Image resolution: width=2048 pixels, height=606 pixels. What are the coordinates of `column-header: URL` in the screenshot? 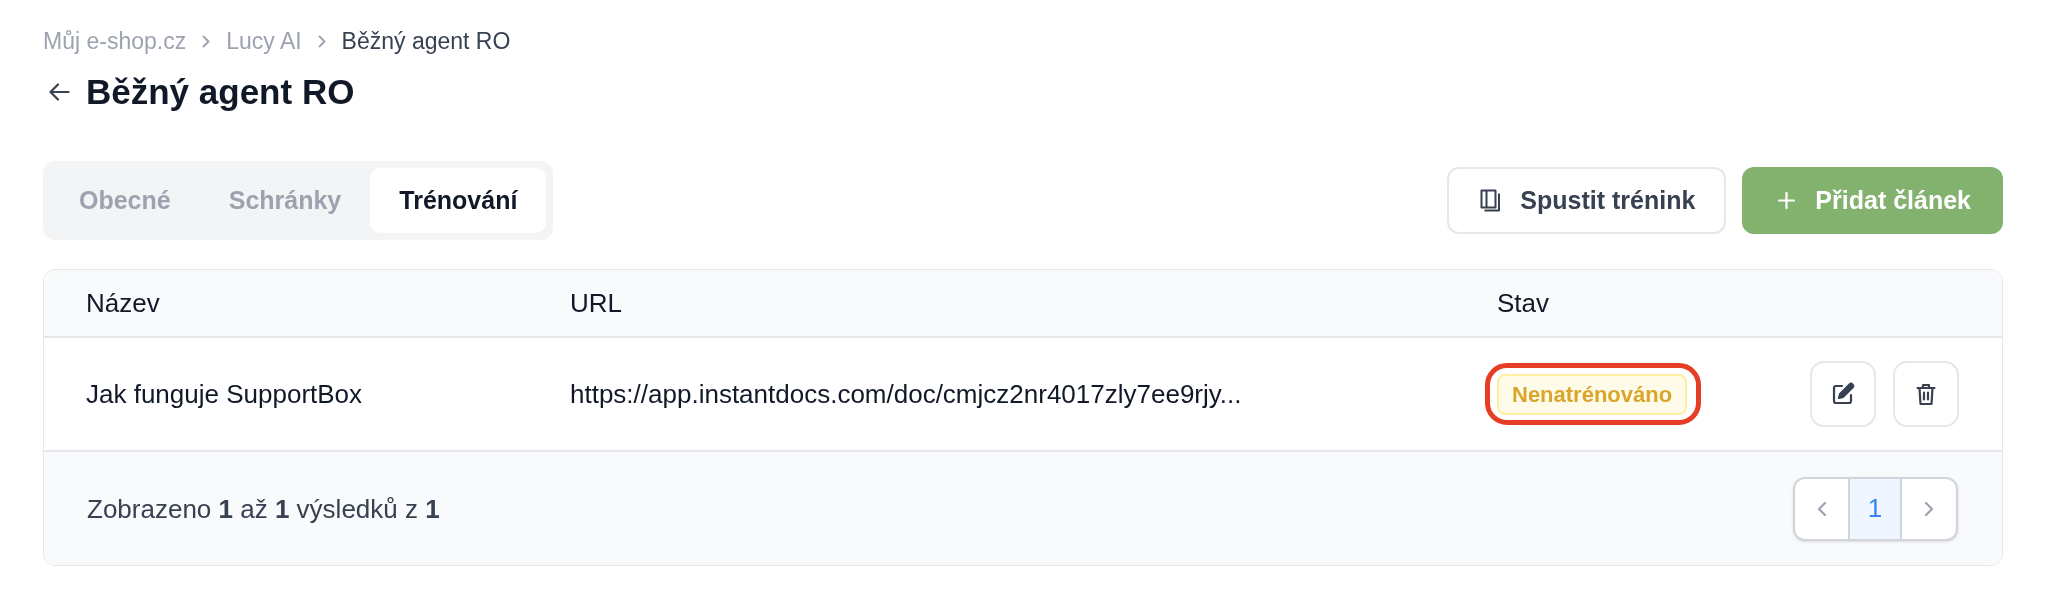 It's located at (596, 302).